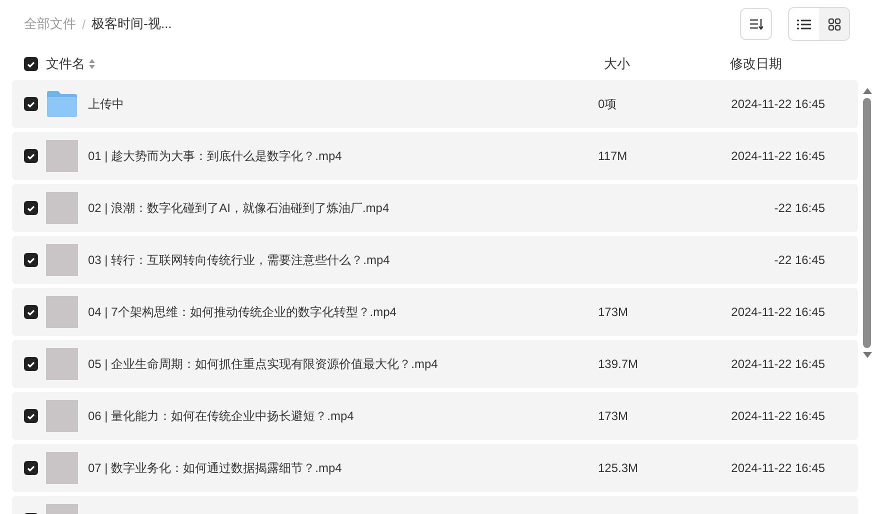  What do you see at coordinates (756, 64) in the screenshot?
I see `column-header: 修改日期` at bounding box center [756, 64].